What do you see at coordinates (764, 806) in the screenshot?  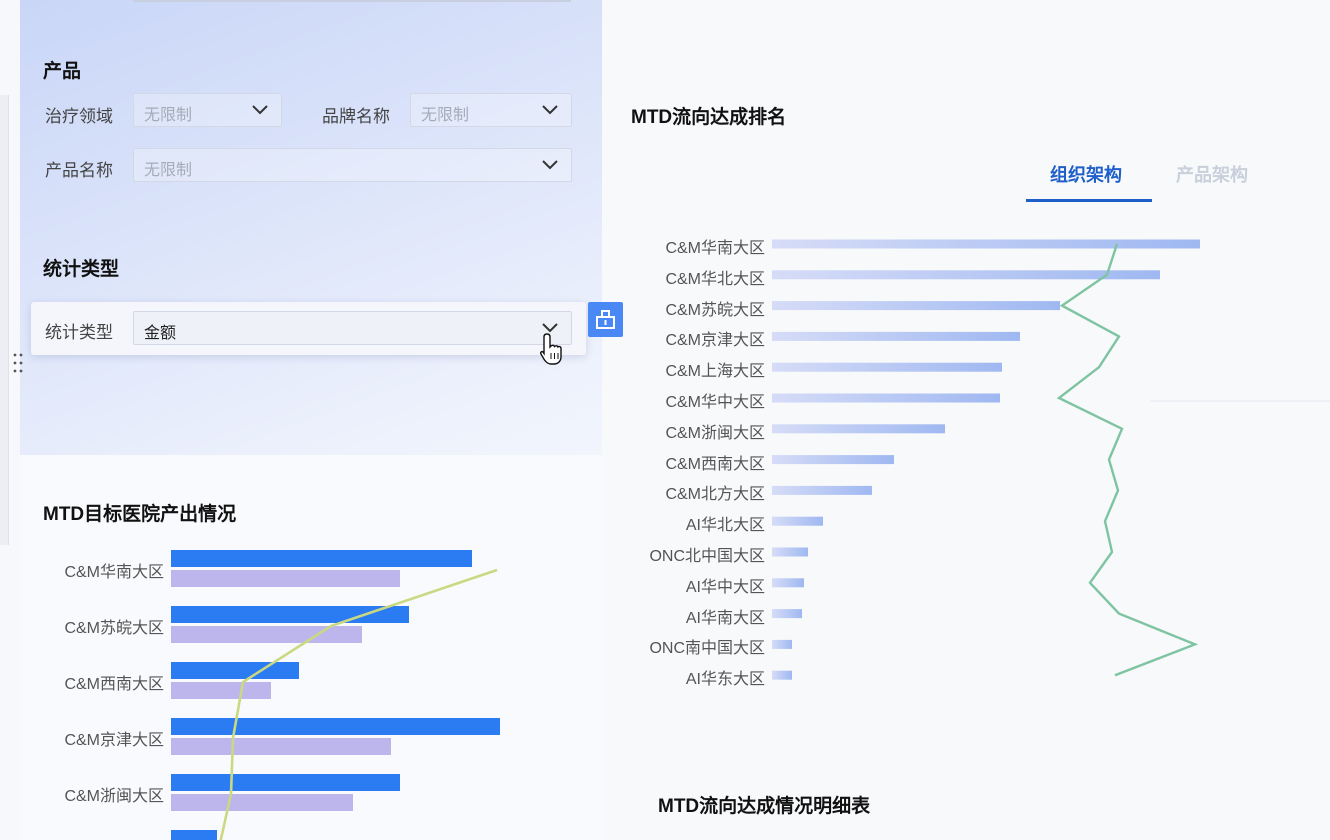 I see `detail-table-title: MTD流向达成情况明细表` at bounding box center [764, 806].